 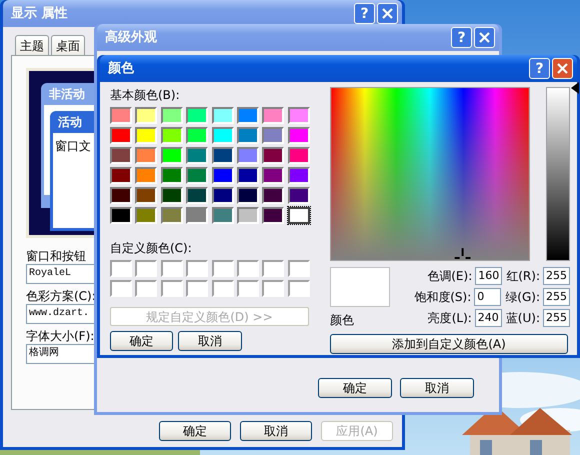 I want to click on field-label: 绿(G):, so click(x=522, y=297).